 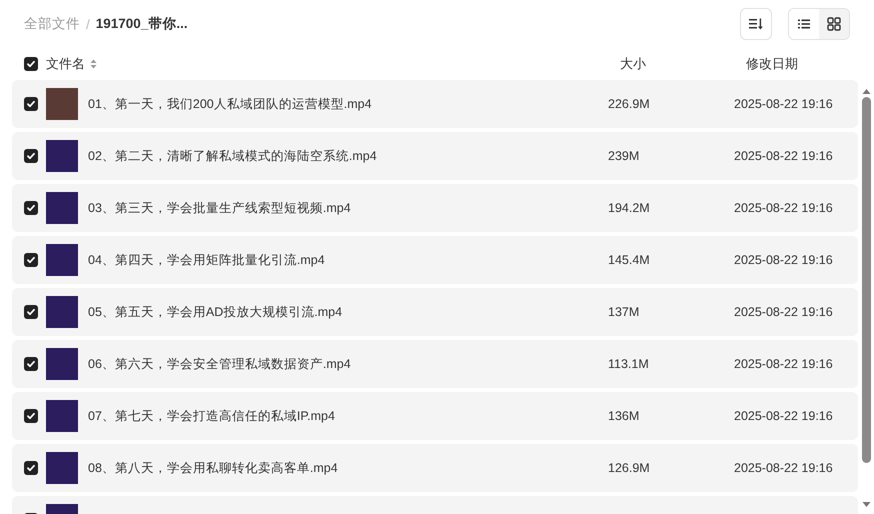 I want to click on file-name: 01、第一天，我们200人私域团队的运营模型.mp4, so click(x=230, y=104).